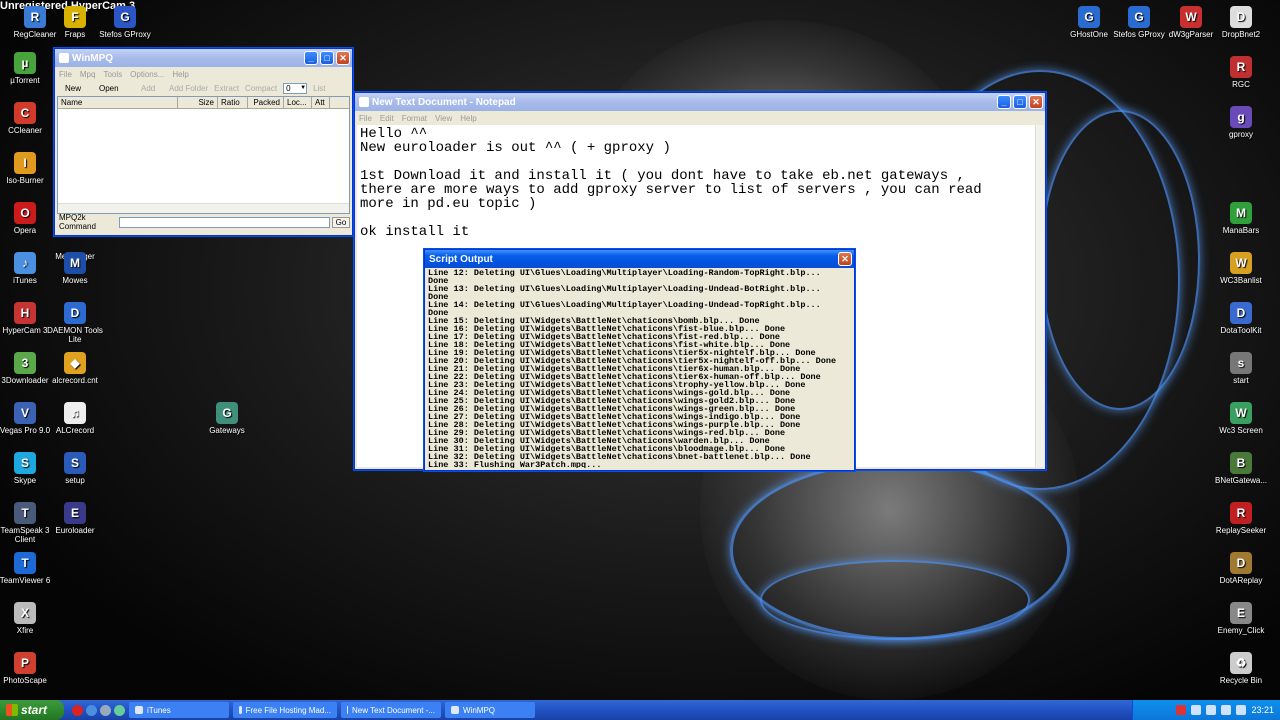  Describe the element at coordinates (88, 74) in the screenshot. I see `menu-item: Mpq` at that location.